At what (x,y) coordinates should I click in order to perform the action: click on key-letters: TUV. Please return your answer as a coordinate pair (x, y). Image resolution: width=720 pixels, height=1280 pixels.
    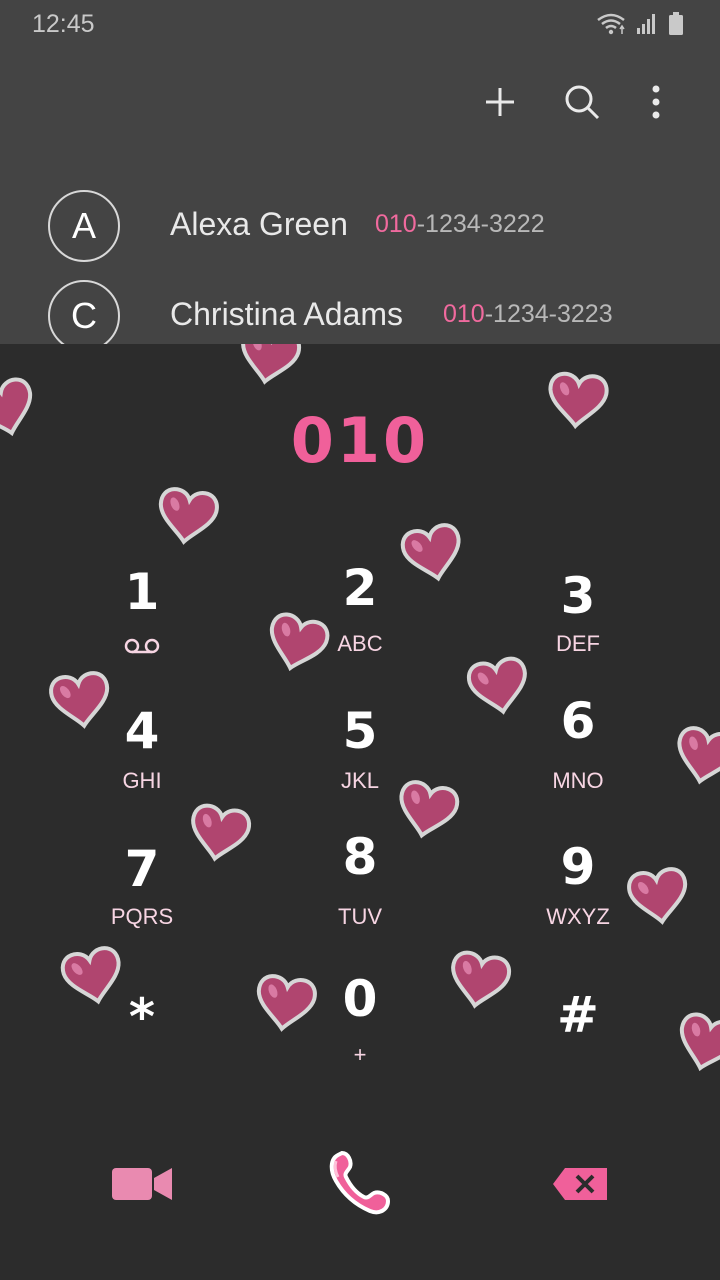
    Looking at the image, I should click on (360, 916).